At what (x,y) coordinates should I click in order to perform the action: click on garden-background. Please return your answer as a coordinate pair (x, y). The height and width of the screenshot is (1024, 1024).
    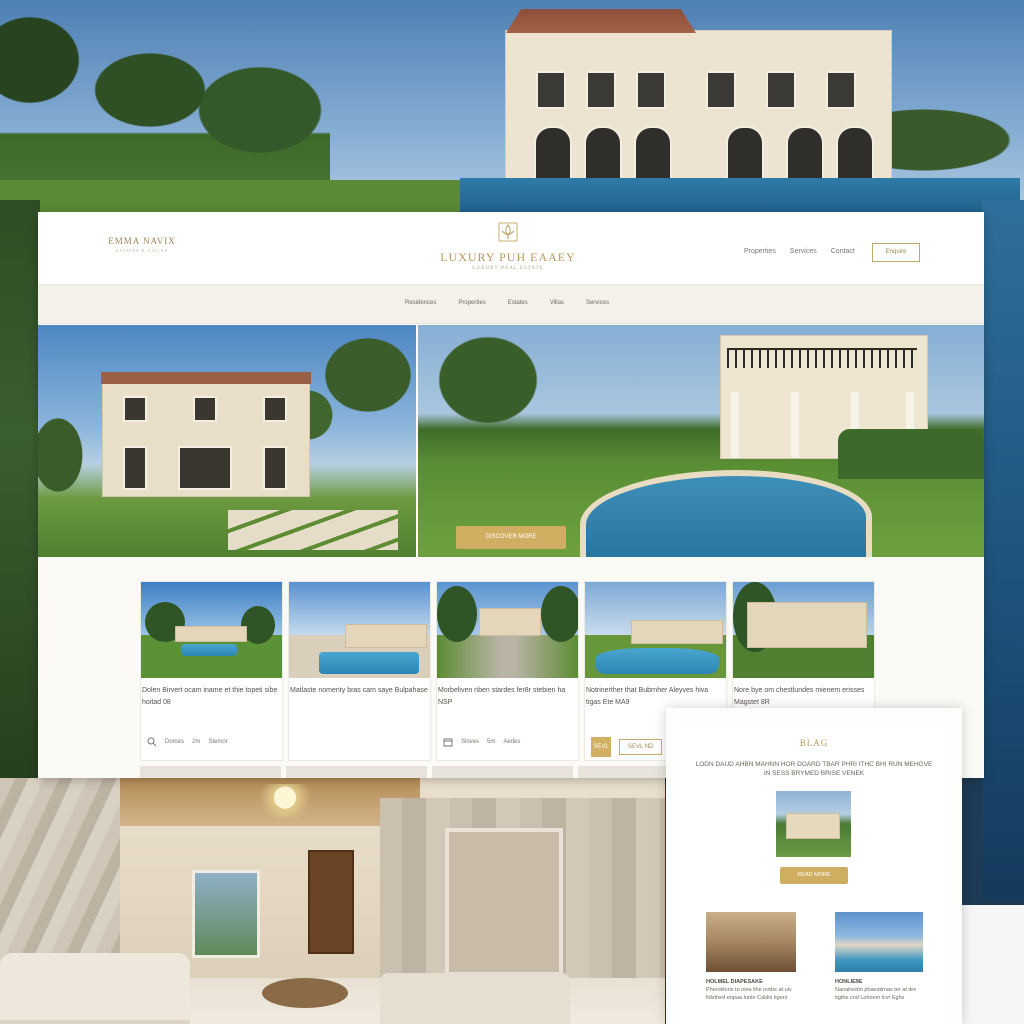
    Looking at the image, I should click on (20, 490).